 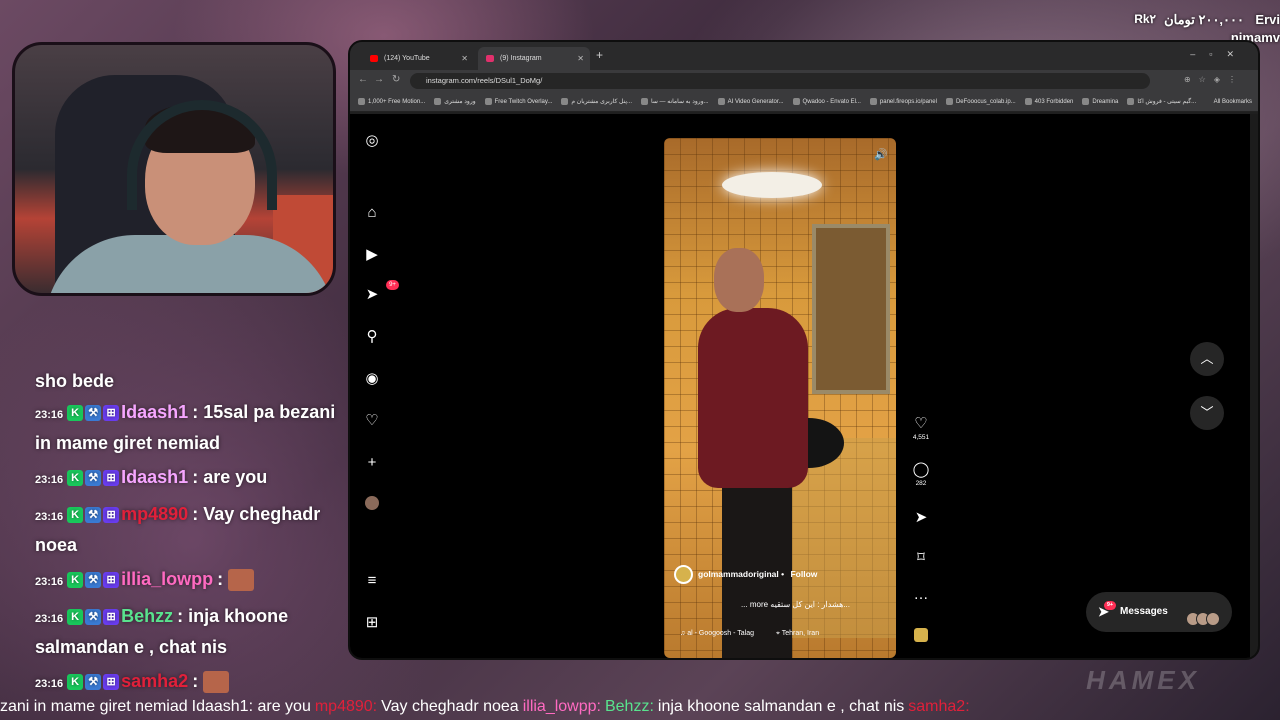 I want to click on messages-badge: 9+, so click(x=1110, y=605).